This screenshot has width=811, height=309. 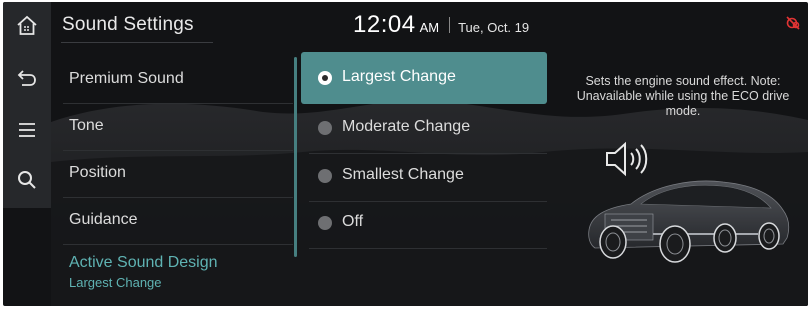 What do you see at coordinates (97, 172) in the screenshot?
I see `menu-item-label: Position` at bounding box center [97, 172].